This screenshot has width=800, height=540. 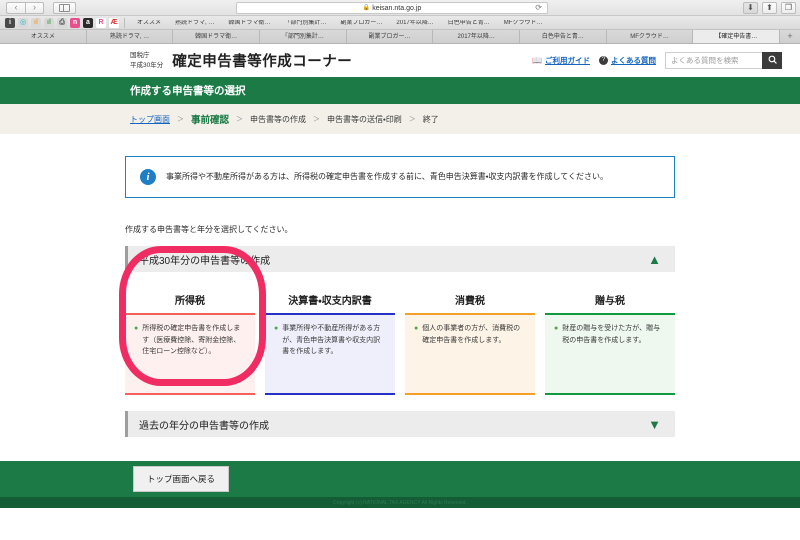 What do you see at coordinates (188, 91) in the screenshot?
I see `section-banner-title: 作成する申告書等の選択` at bounding box center [188, 91].